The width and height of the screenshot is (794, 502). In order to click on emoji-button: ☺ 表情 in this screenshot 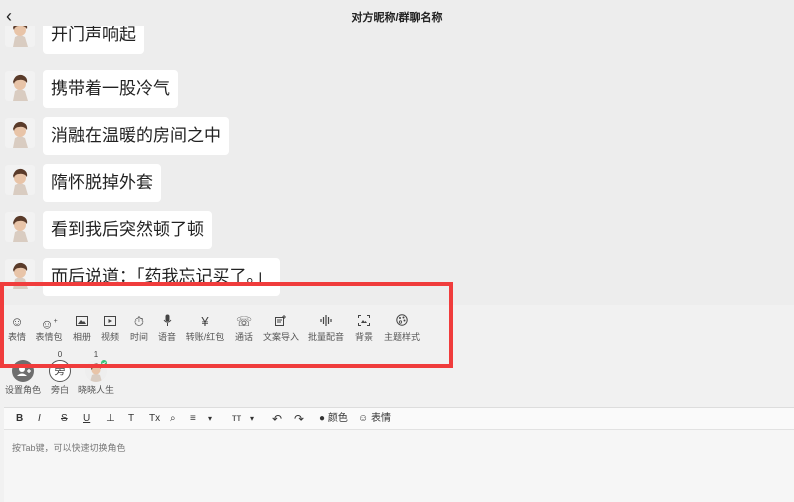, I will do `click(374, 419)`.